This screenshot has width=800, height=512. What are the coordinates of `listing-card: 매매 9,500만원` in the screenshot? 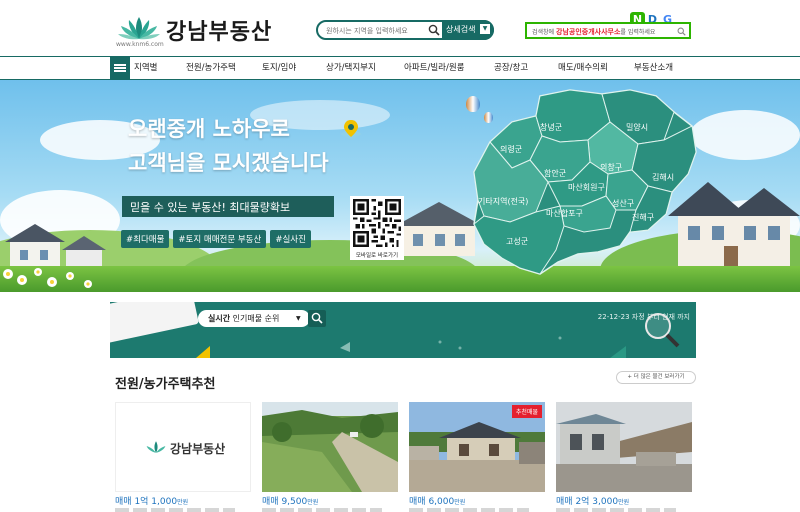 It's located at (330, 457).